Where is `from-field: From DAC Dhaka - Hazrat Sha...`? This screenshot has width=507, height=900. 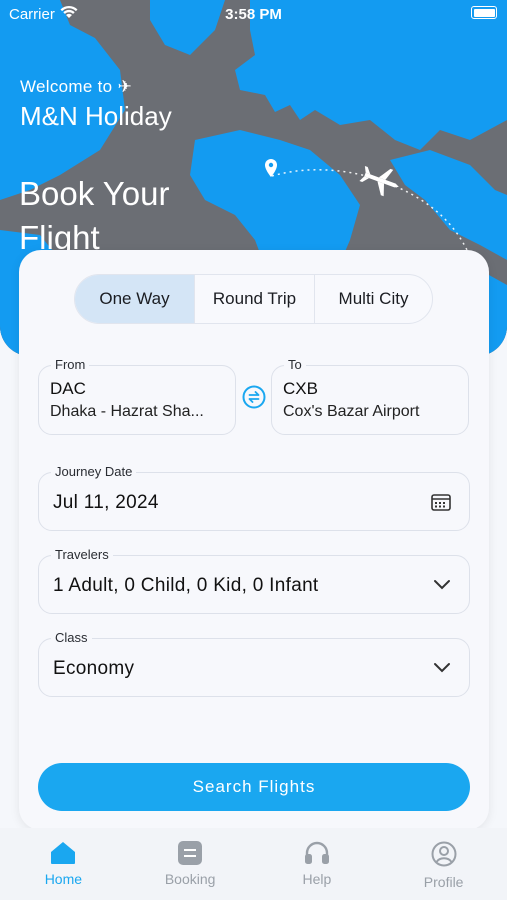
from-field: From DAC Dhaka - Hazrat Sha... is located at coordinates (137, 396).